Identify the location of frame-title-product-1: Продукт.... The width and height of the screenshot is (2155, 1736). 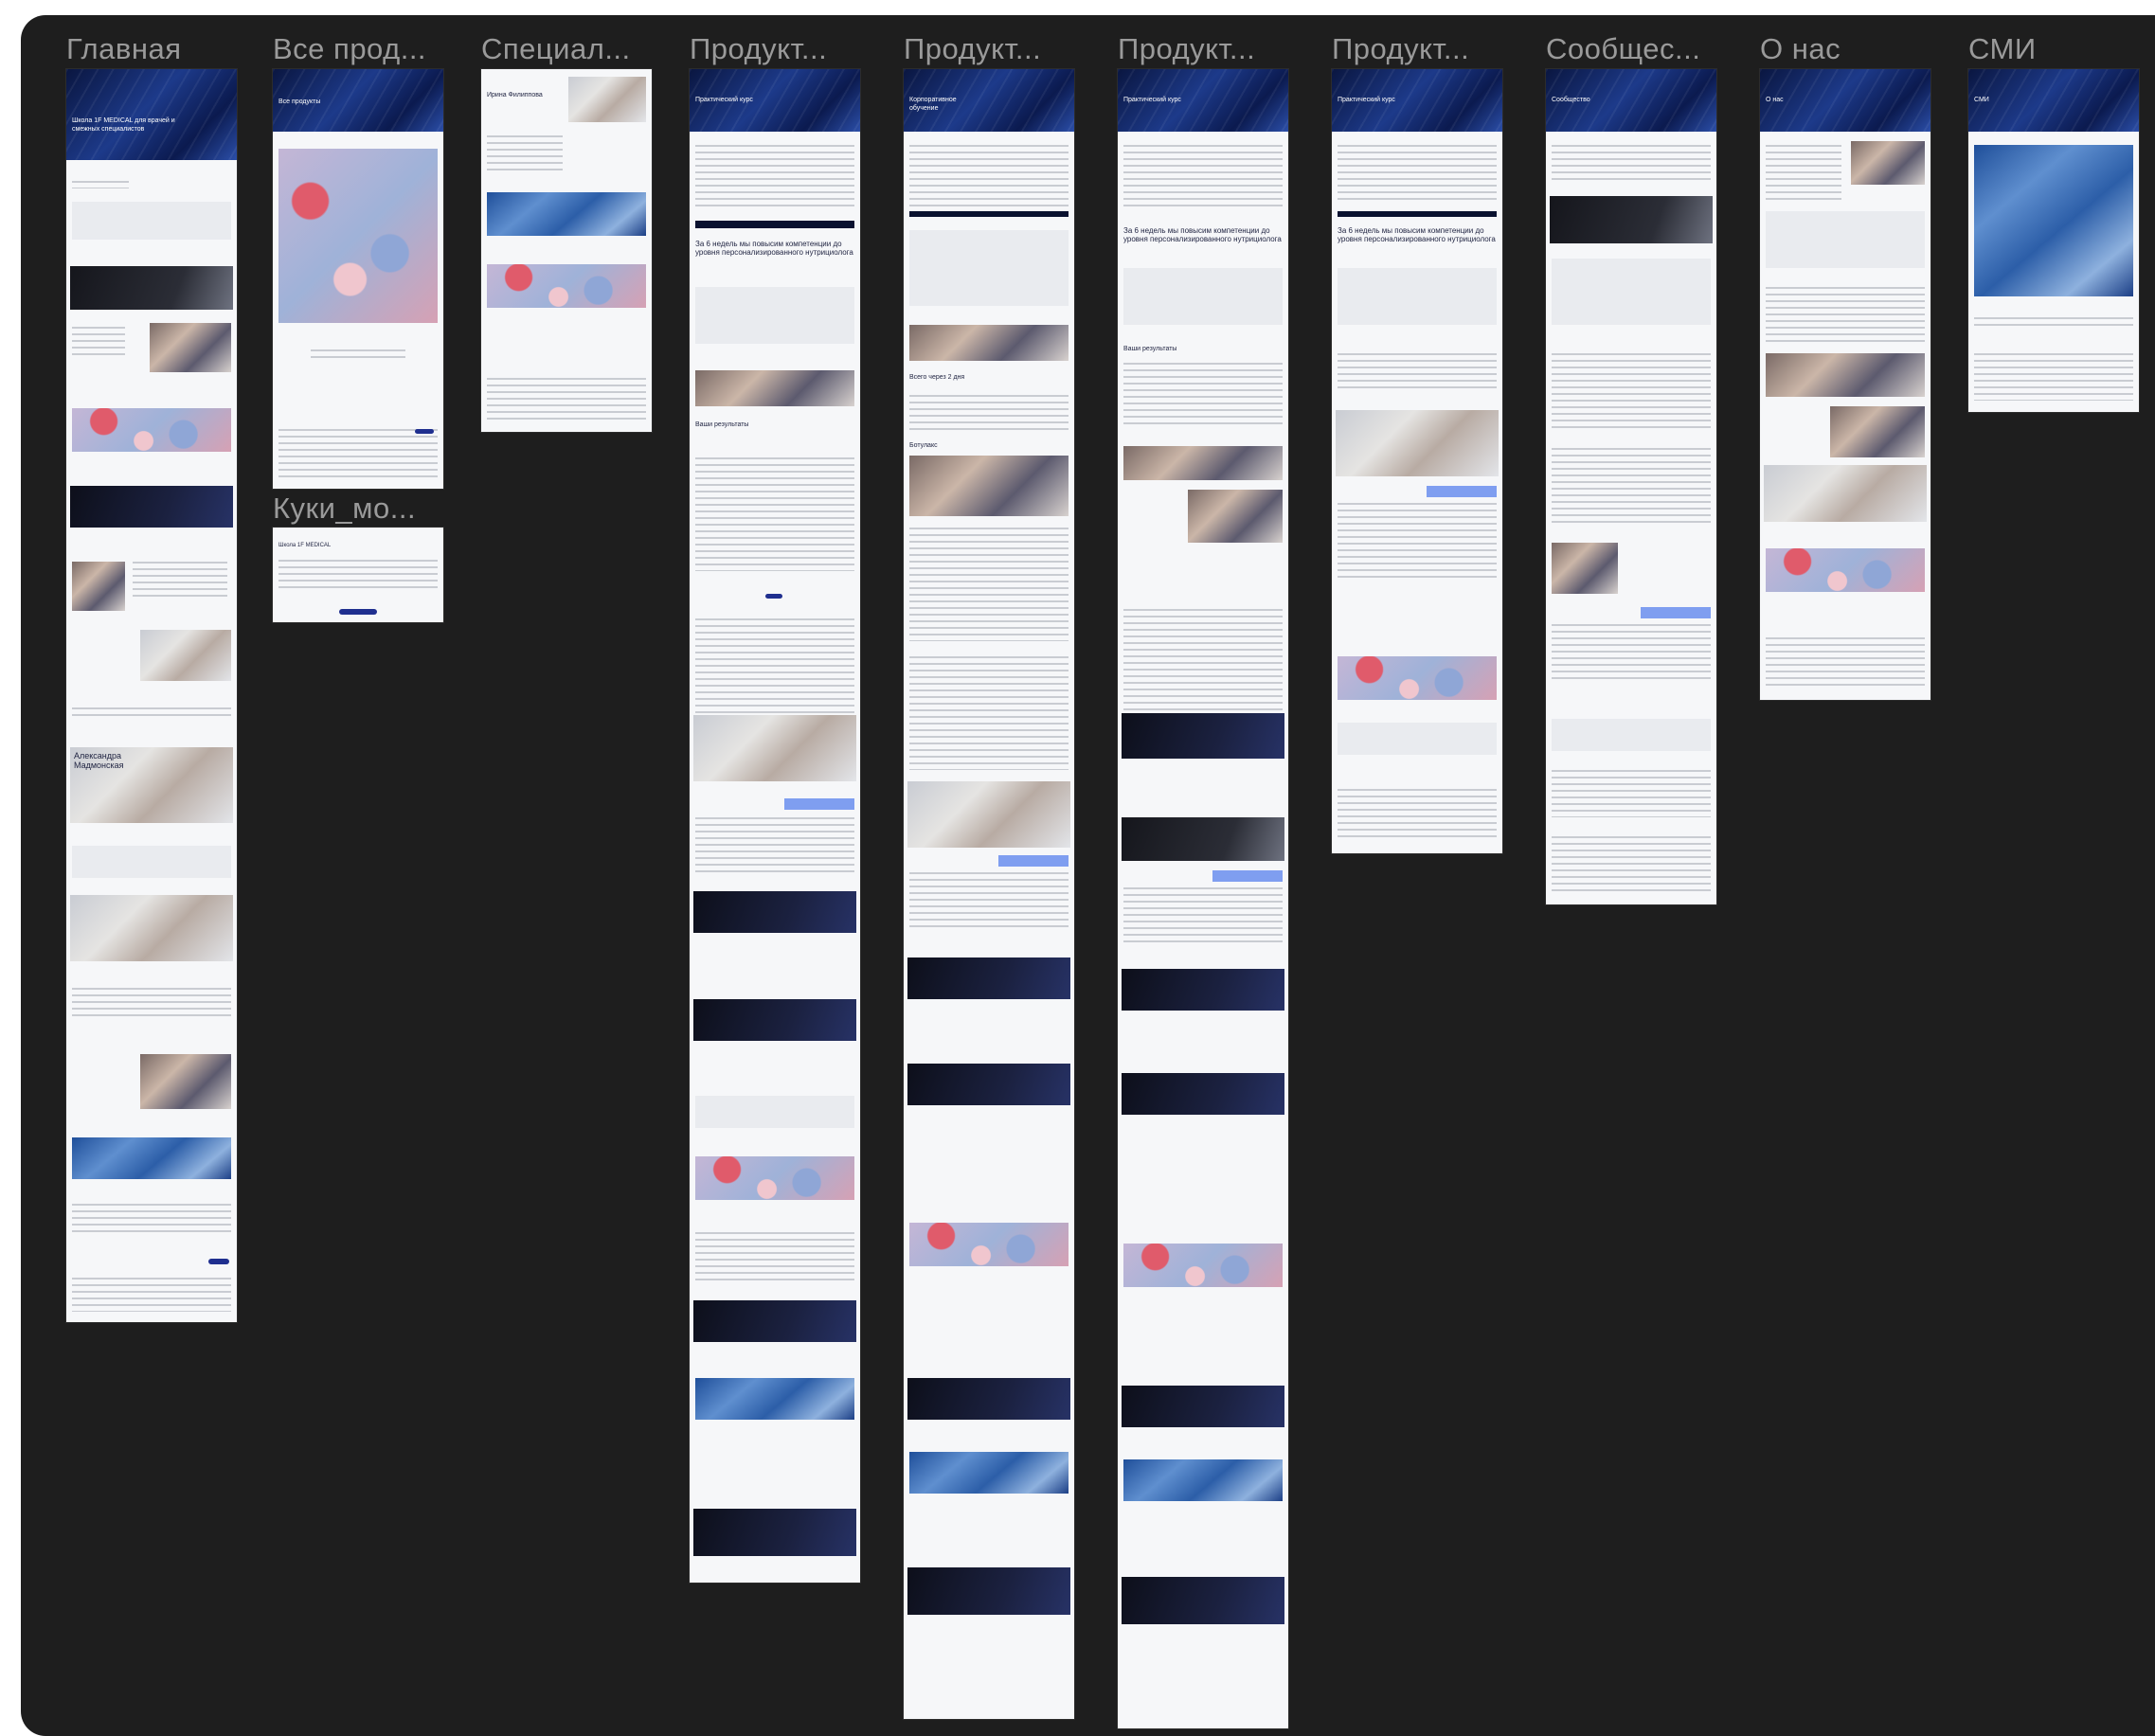
(758, 49).